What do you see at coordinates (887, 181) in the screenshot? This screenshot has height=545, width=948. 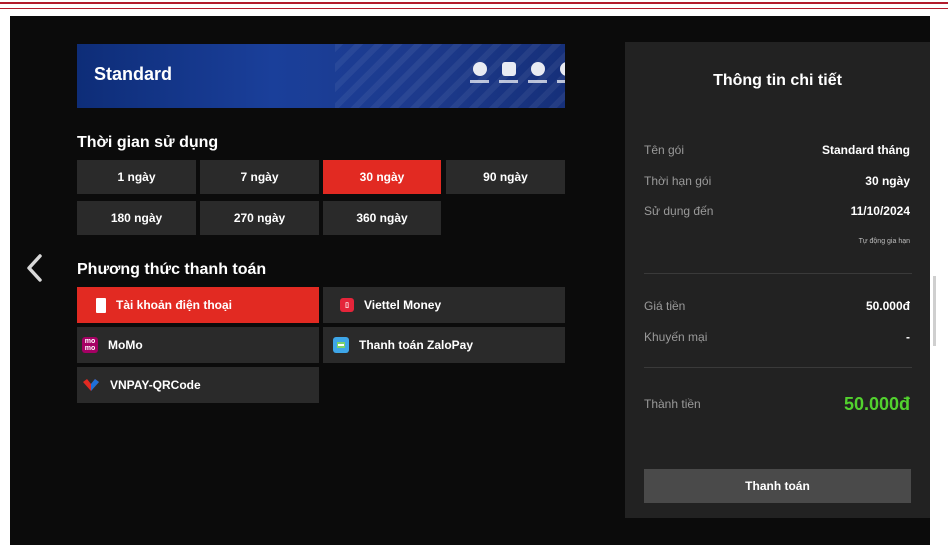 I see `package-term-value: 30 ngày` at bounding box center [887, 181].